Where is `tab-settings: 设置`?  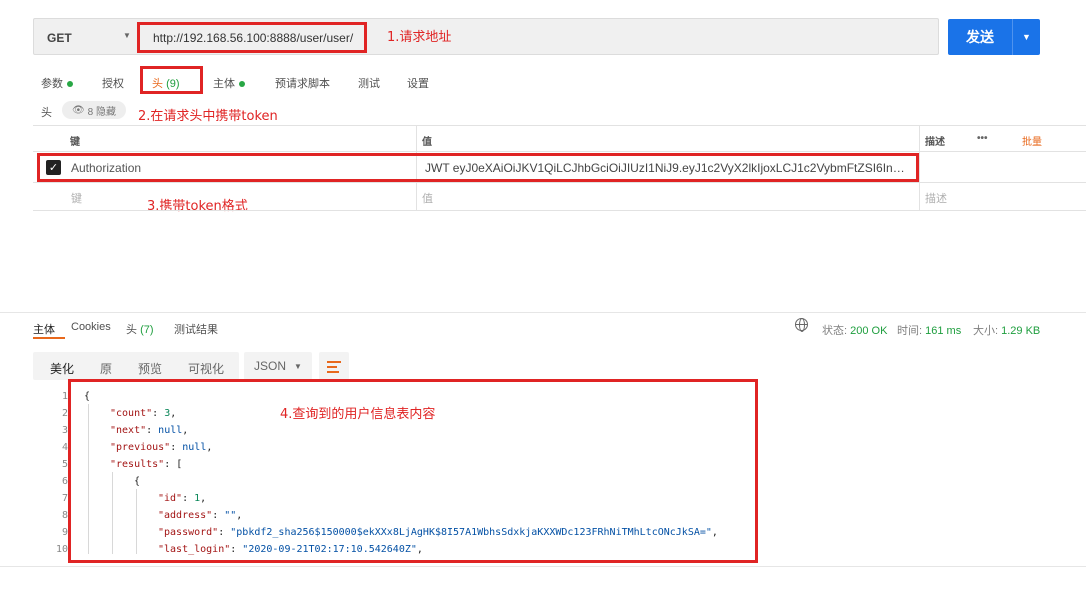
tab-settings: 设置 is located at coordinates (418, 83).